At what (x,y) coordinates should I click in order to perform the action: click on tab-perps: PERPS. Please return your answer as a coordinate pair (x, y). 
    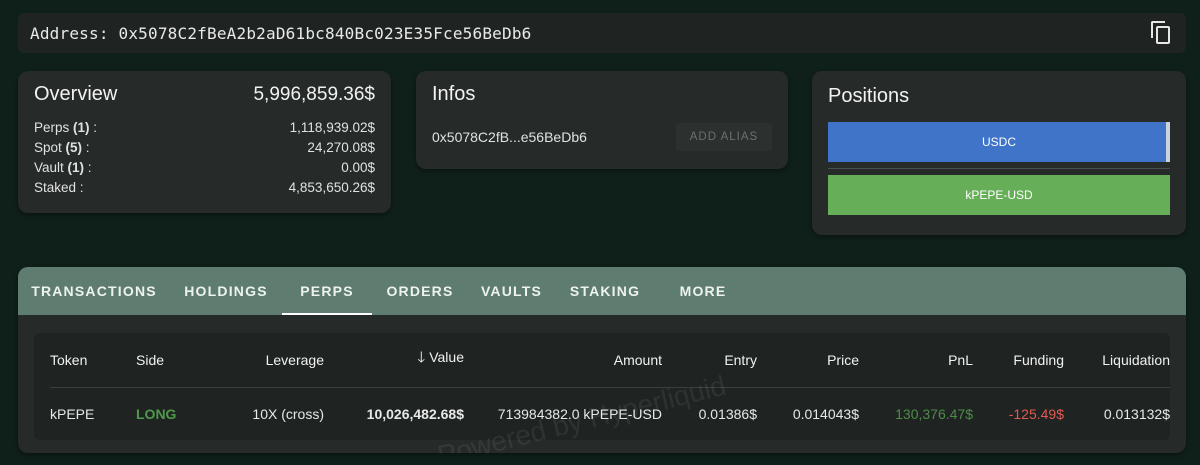
    Looking at the image, I should click on (327, 291).